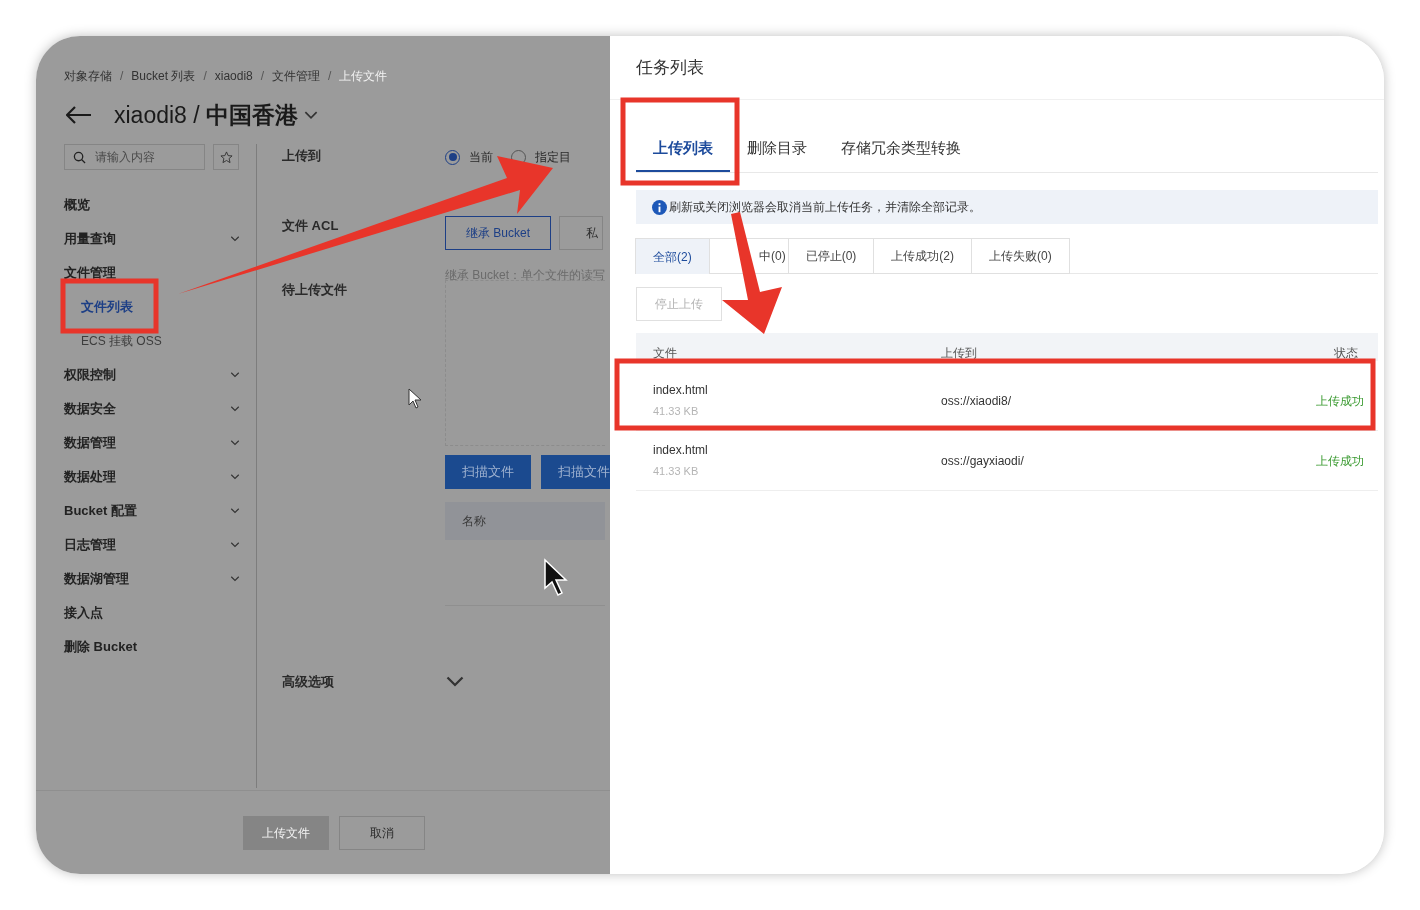 This screenshot has width=1420, height=910. What do you see at coordinates (959, 353) in the screenshot?
I see `column-header: 上传到` at bounding box center [959, 353].